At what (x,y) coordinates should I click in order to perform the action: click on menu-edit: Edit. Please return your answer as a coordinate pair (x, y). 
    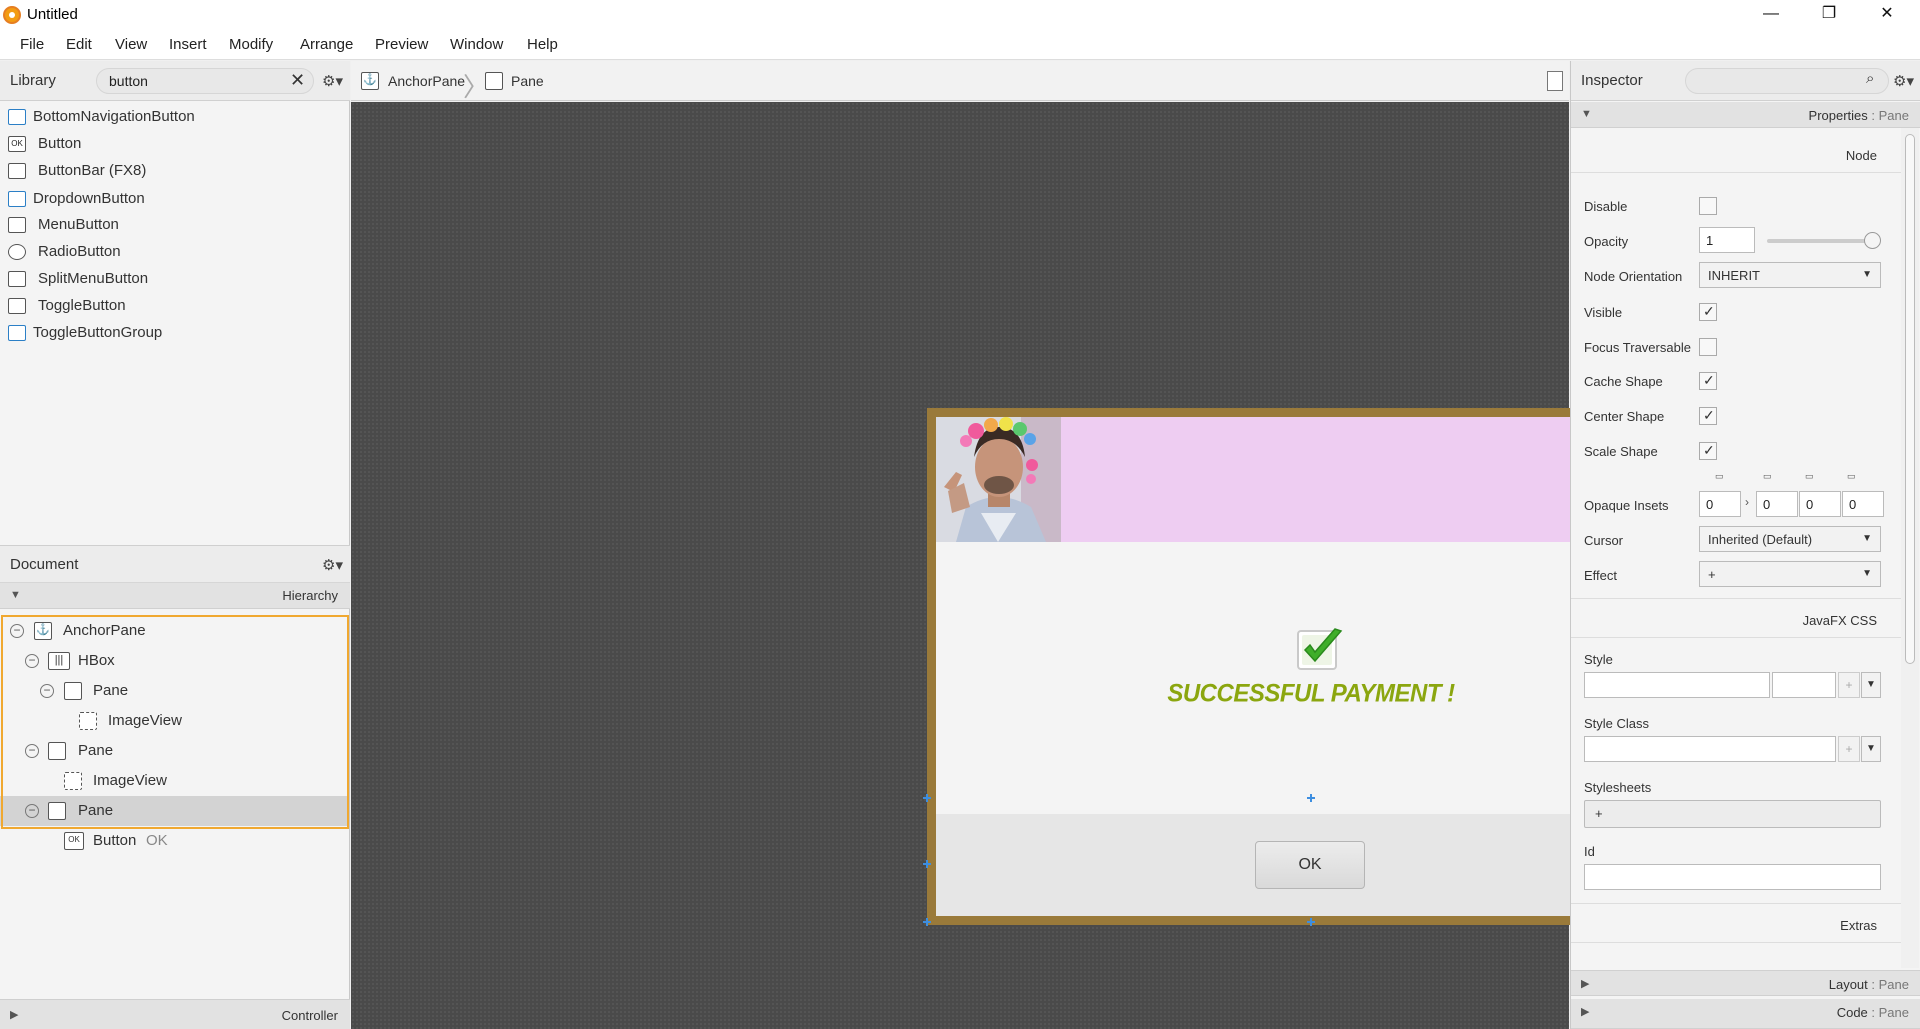
    Looking at the image, I should click on (79, 44).